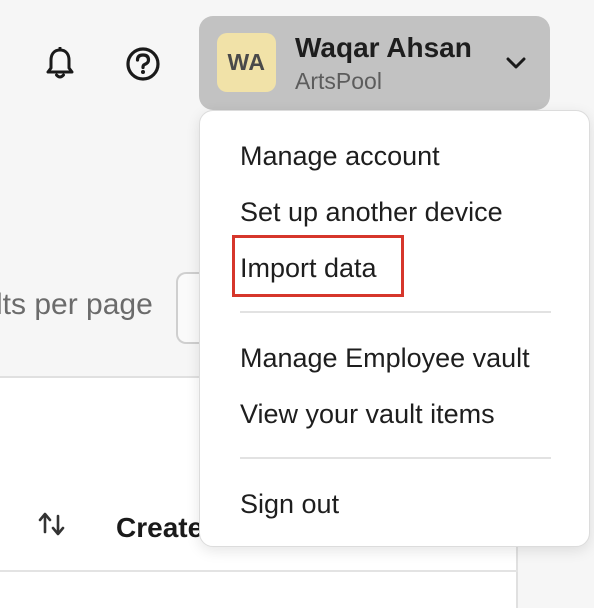 Image resolution: width=594 pixels, height=608 pixels. What do you see at coordinates (143, 64) in the screenshot?
I see `help-question-icon` at bounding box center [143, 64].